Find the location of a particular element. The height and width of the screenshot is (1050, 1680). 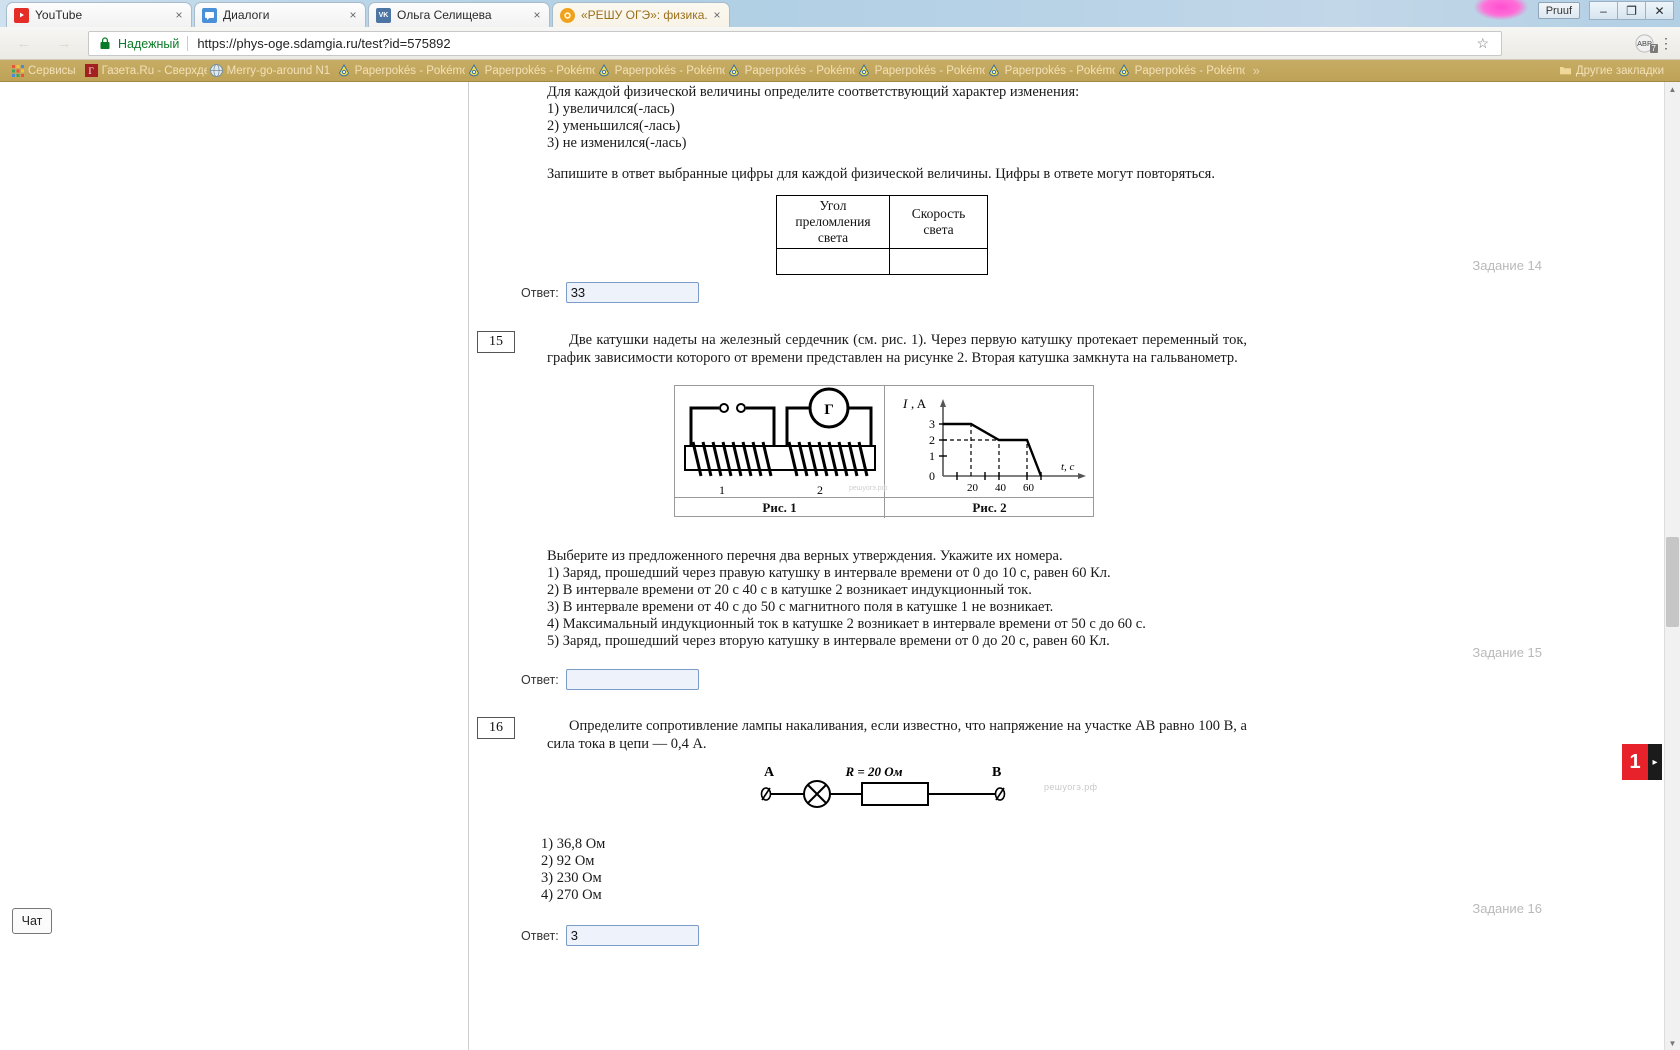

bookmark-item-other-bookmarks: Другие закладки is located at coordinates (1613, 70).